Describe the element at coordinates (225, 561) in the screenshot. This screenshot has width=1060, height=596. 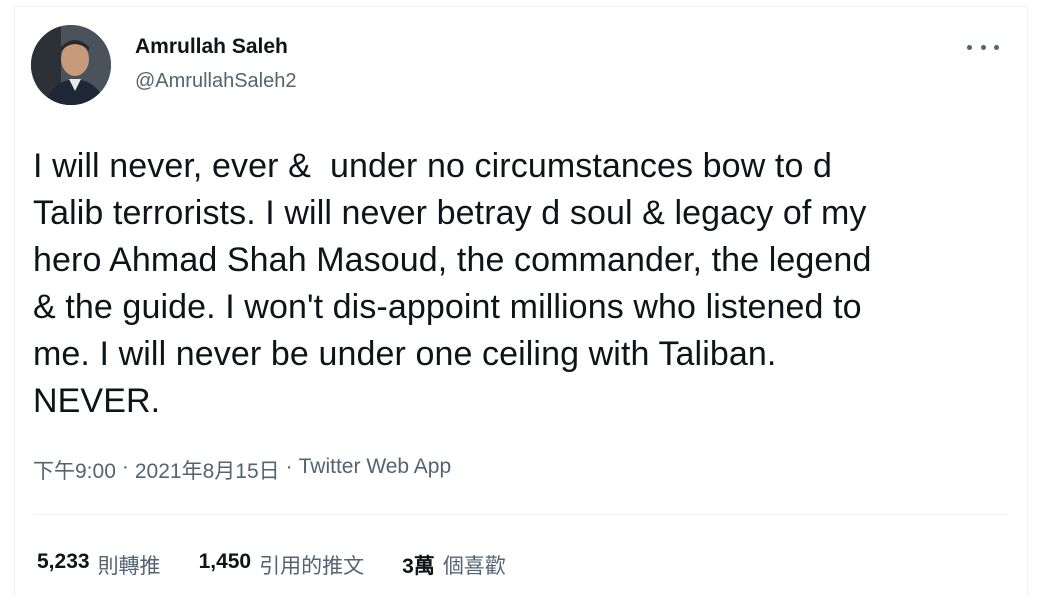
I see `quotes-count: 1,450` at that location.